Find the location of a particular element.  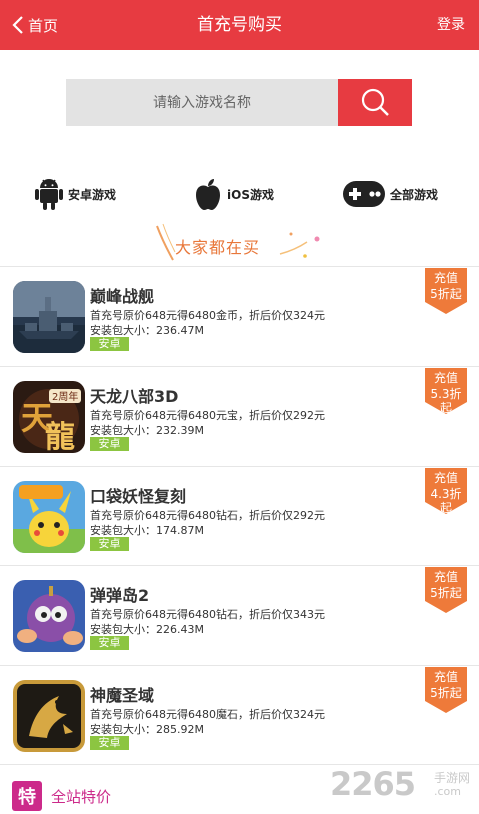

category-all: 全部游戏 is located at coordinates (390, 194).